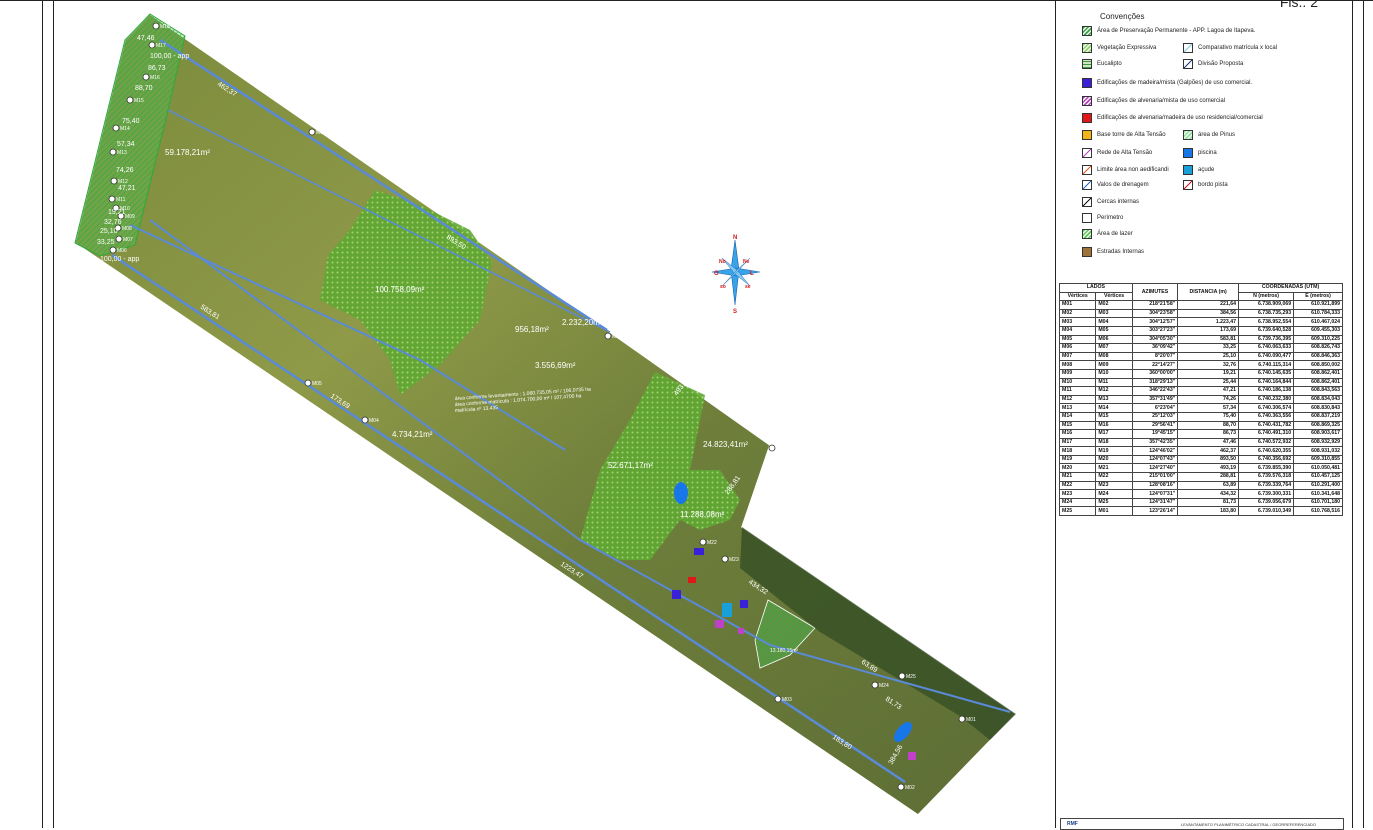 The width and height of the screenshot is (1373, 830). What do you see at coordinates (1209, 135) in the screenshot?
I see `legend-item-pinus: área de Pinus` at bounding box center [1209, 135].